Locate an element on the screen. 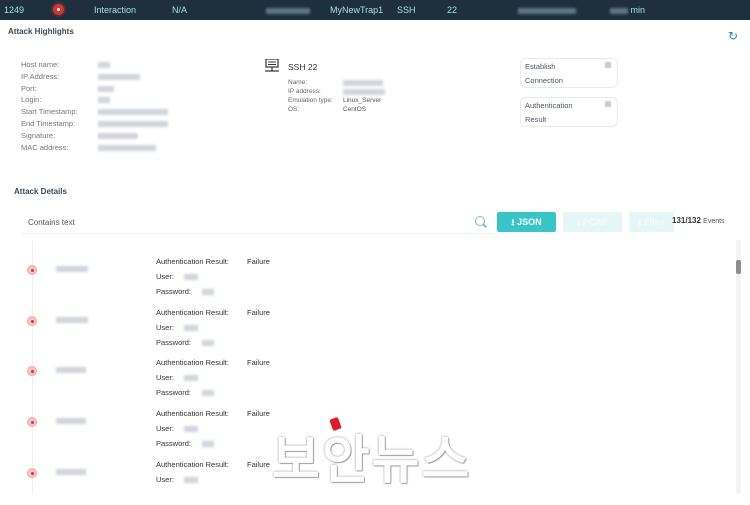 The image size is (750, 505). download-files-button: ⭳ Files is located at coordinates (651, 222).